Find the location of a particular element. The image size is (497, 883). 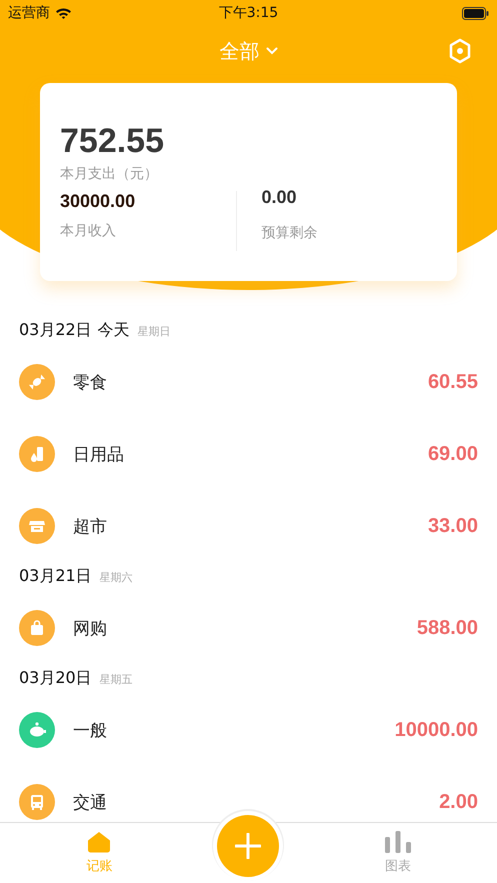

income-amount: 30000.00 is located at coordinates (98, 201).